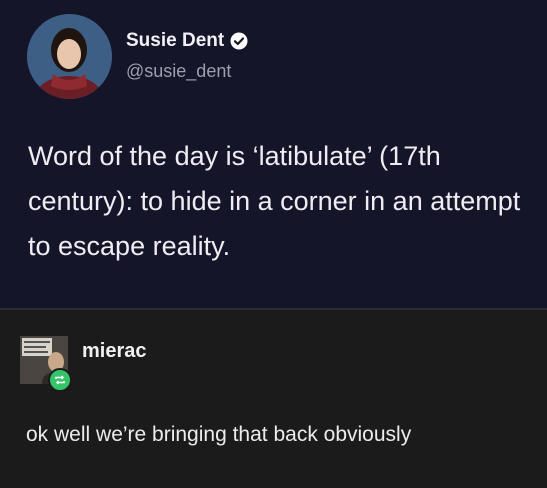  I want to click on avatar-portrait-icon, so click(69, 56).